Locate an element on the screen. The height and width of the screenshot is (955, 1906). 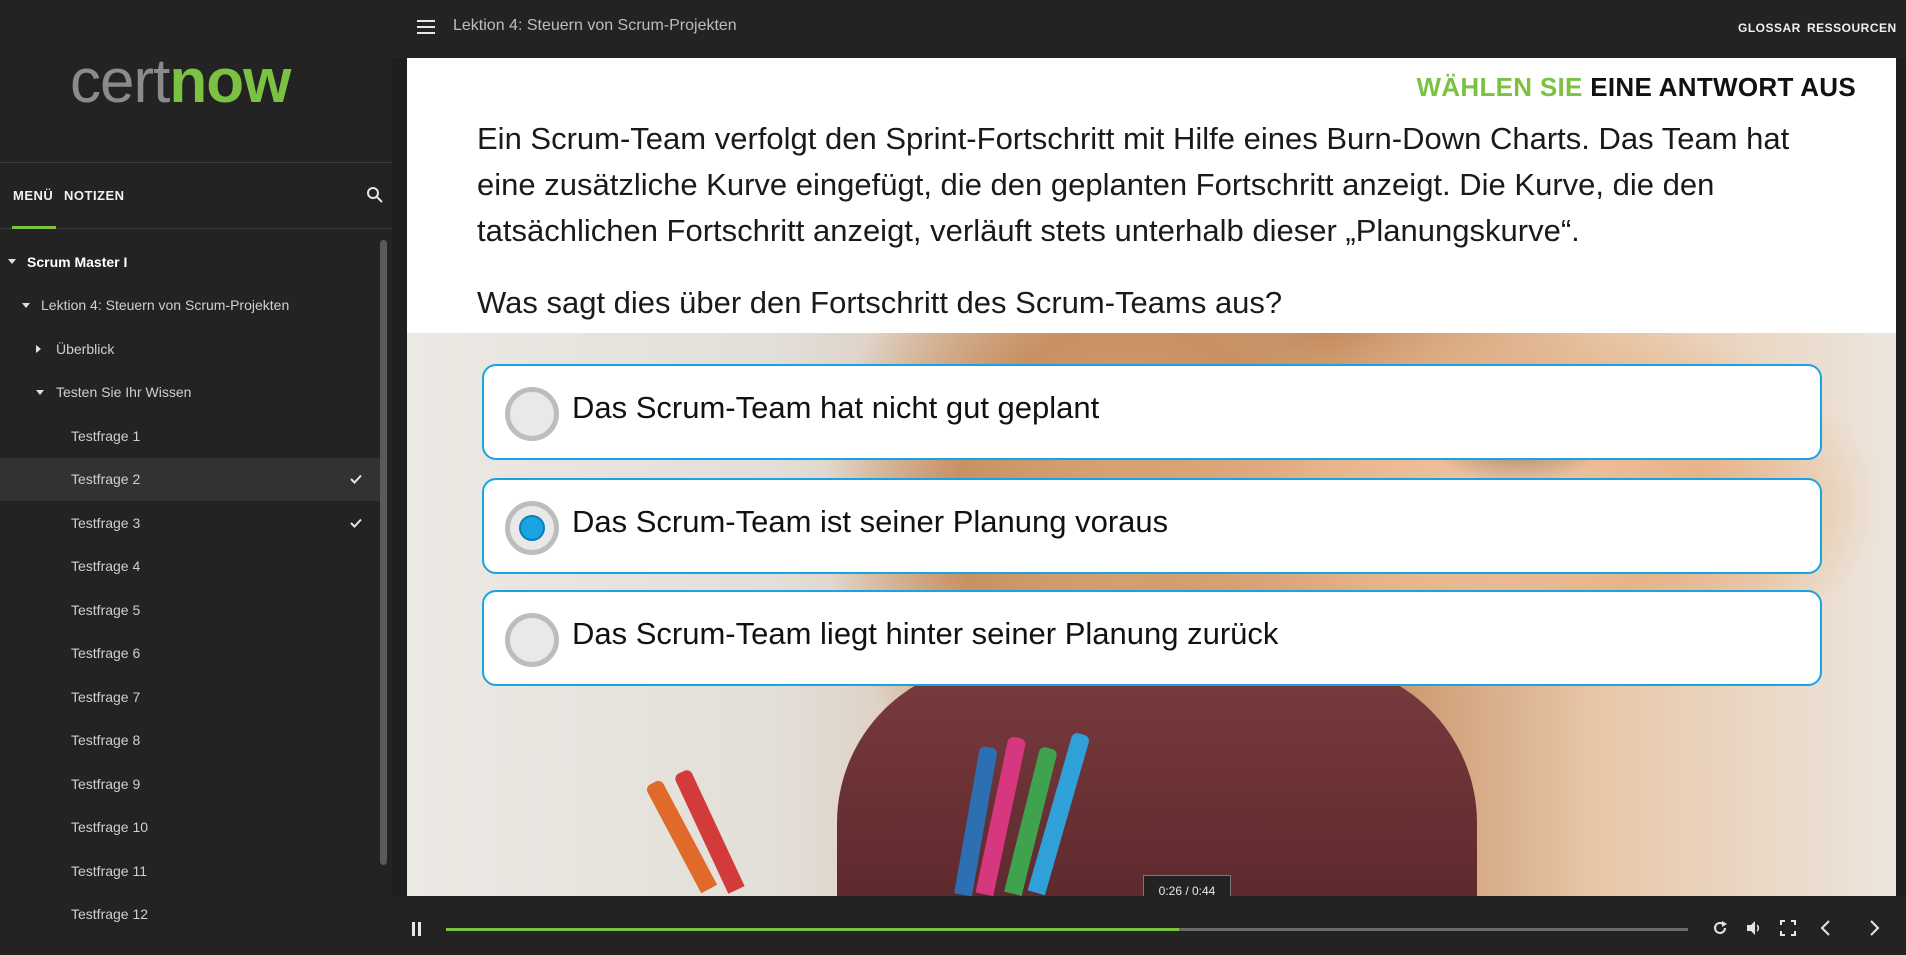
radio-selected-dot is located at coordinates (532, 528).